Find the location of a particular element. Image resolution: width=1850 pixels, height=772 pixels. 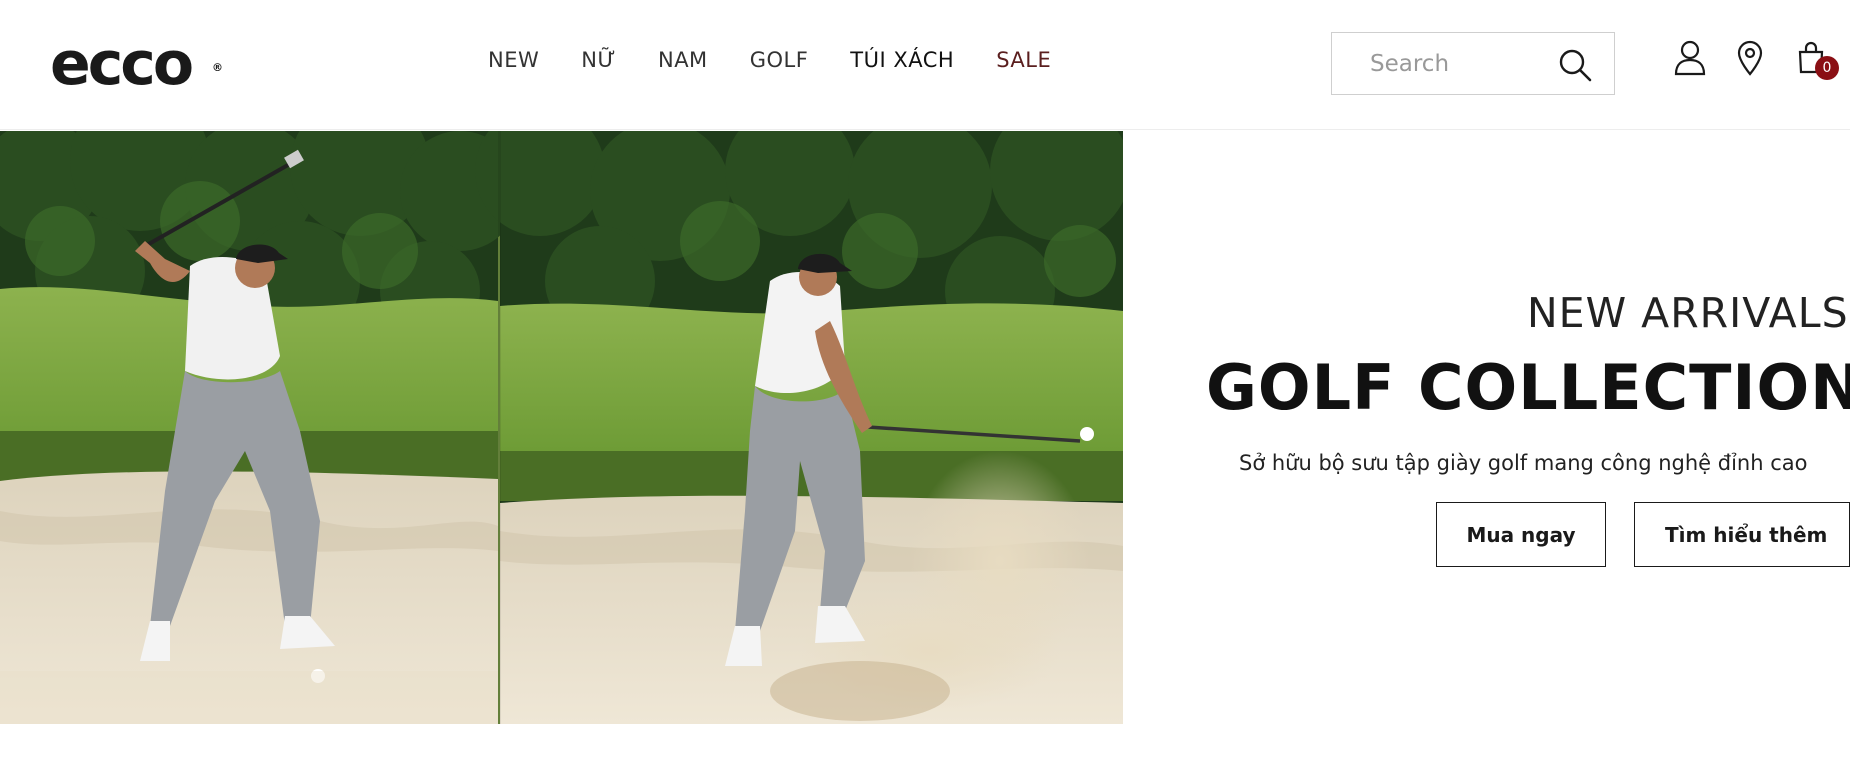

main-nav: NEW NỮ NAM GOLF TÚI XÁCH SALE is located at coordinates (790, 60).